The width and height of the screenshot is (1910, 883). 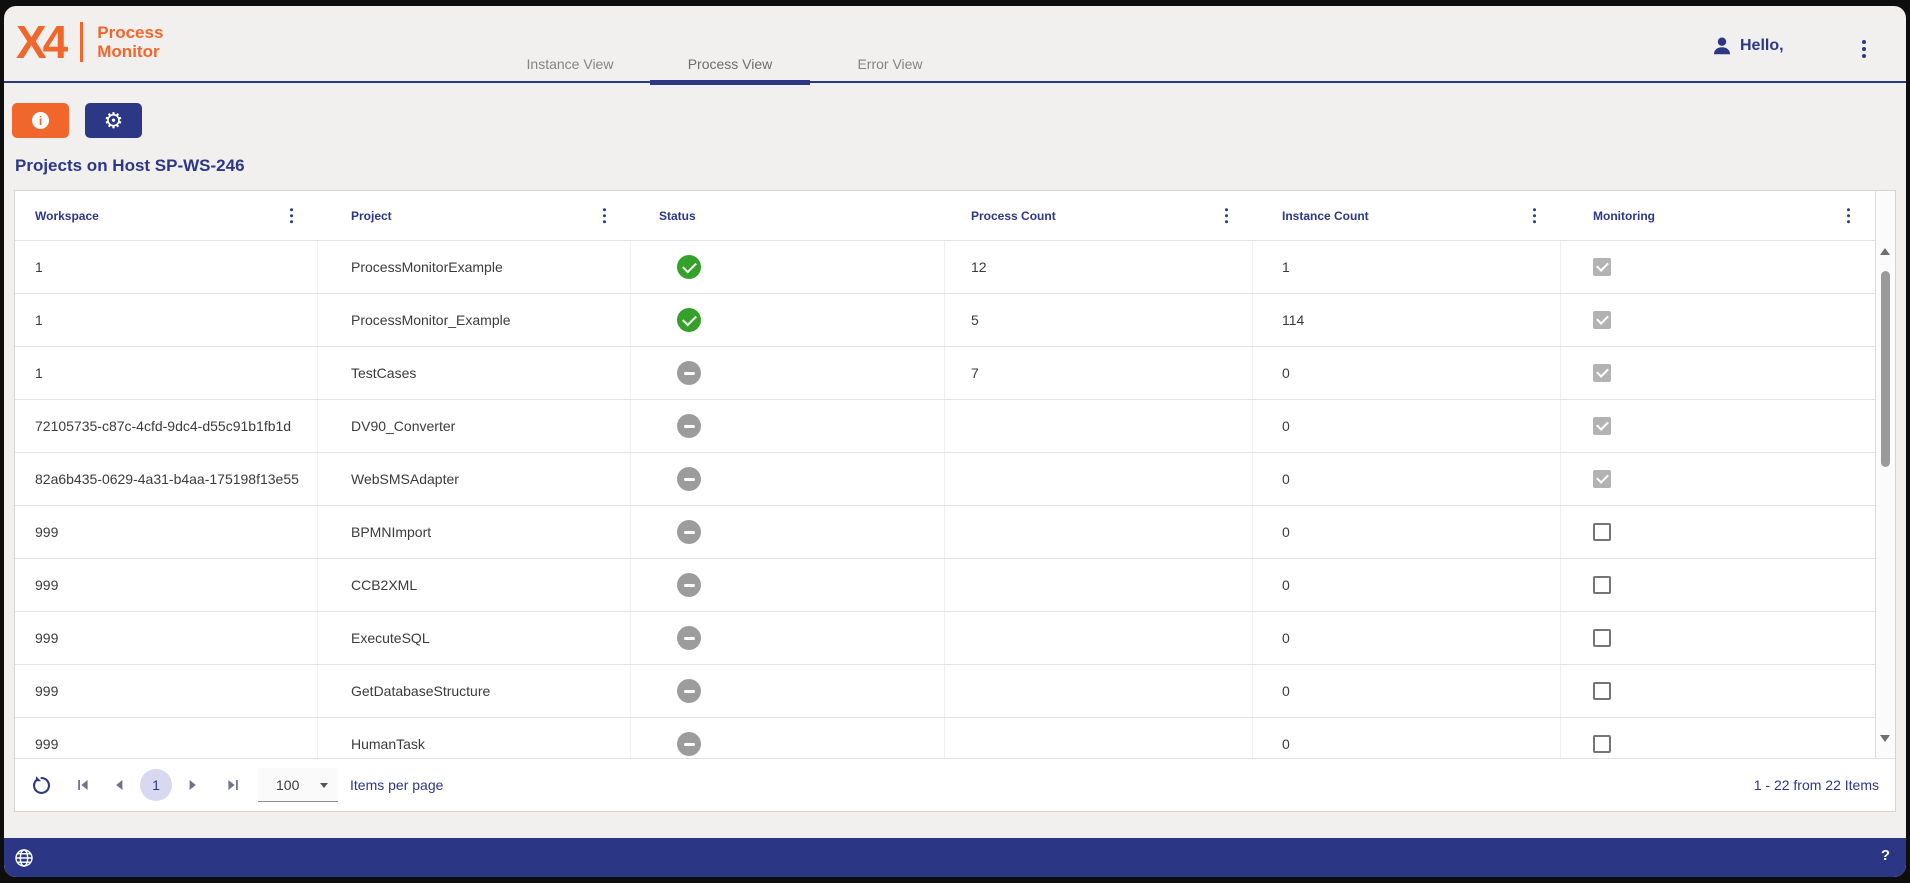 I want to click on cell-instance-count: 1, so click(x=1407, y=267).